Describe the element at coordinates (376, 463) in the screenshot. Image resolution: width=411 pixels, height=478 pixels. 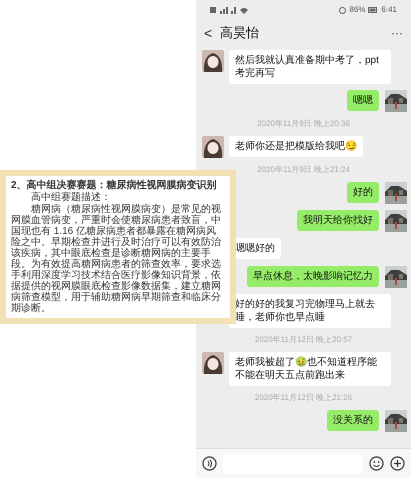
I see `emoji-icon` at that location.